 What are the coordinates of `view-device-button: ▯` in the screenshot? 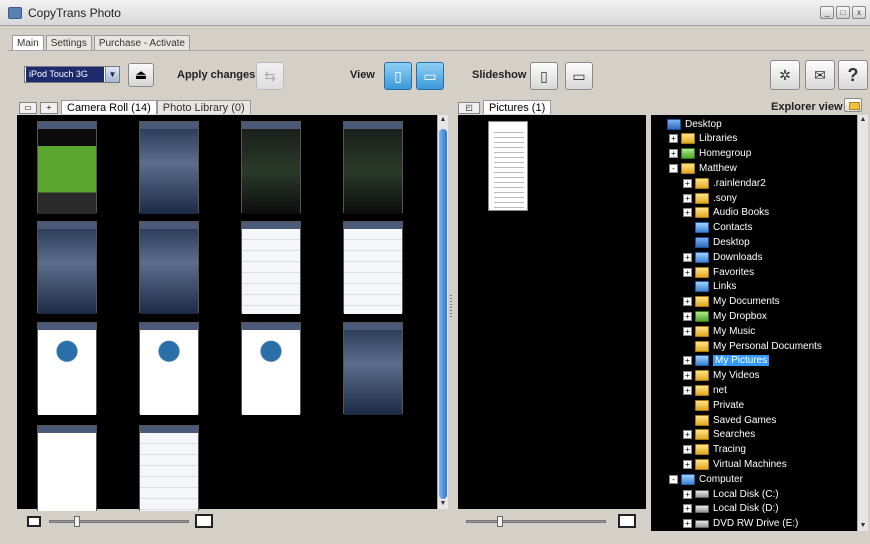 It's located at (398, 76).